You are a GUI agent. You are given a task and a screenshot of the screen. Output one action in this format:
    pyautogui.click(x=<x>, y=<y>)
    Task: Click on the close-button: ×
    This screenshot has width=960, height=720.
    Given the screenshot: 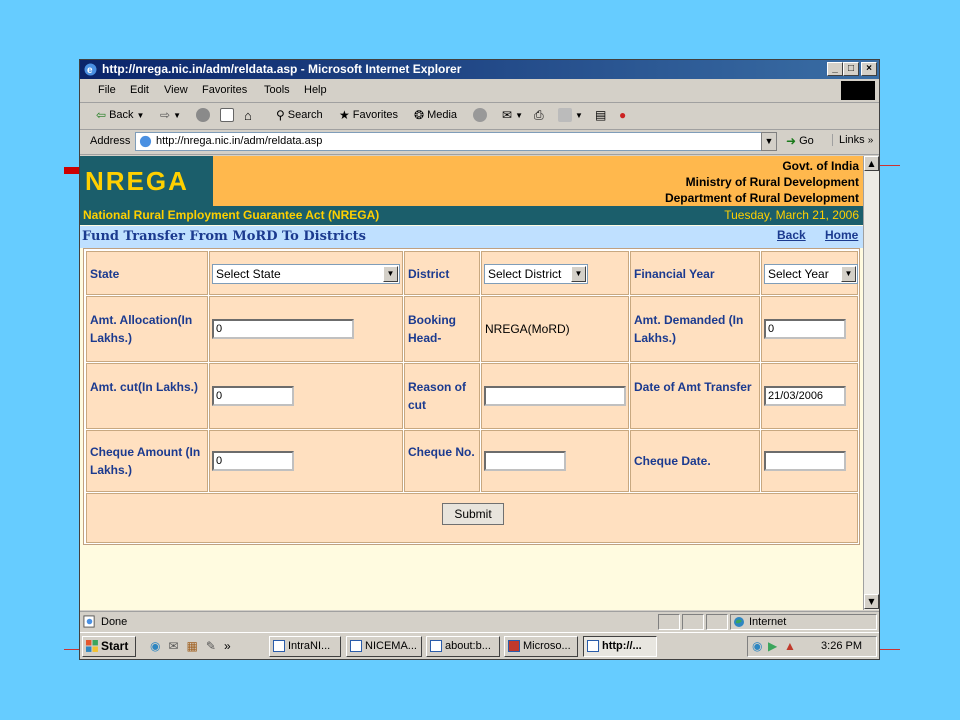 What is the action you would take?
    pyautogui.click(x=869, y=69)
    